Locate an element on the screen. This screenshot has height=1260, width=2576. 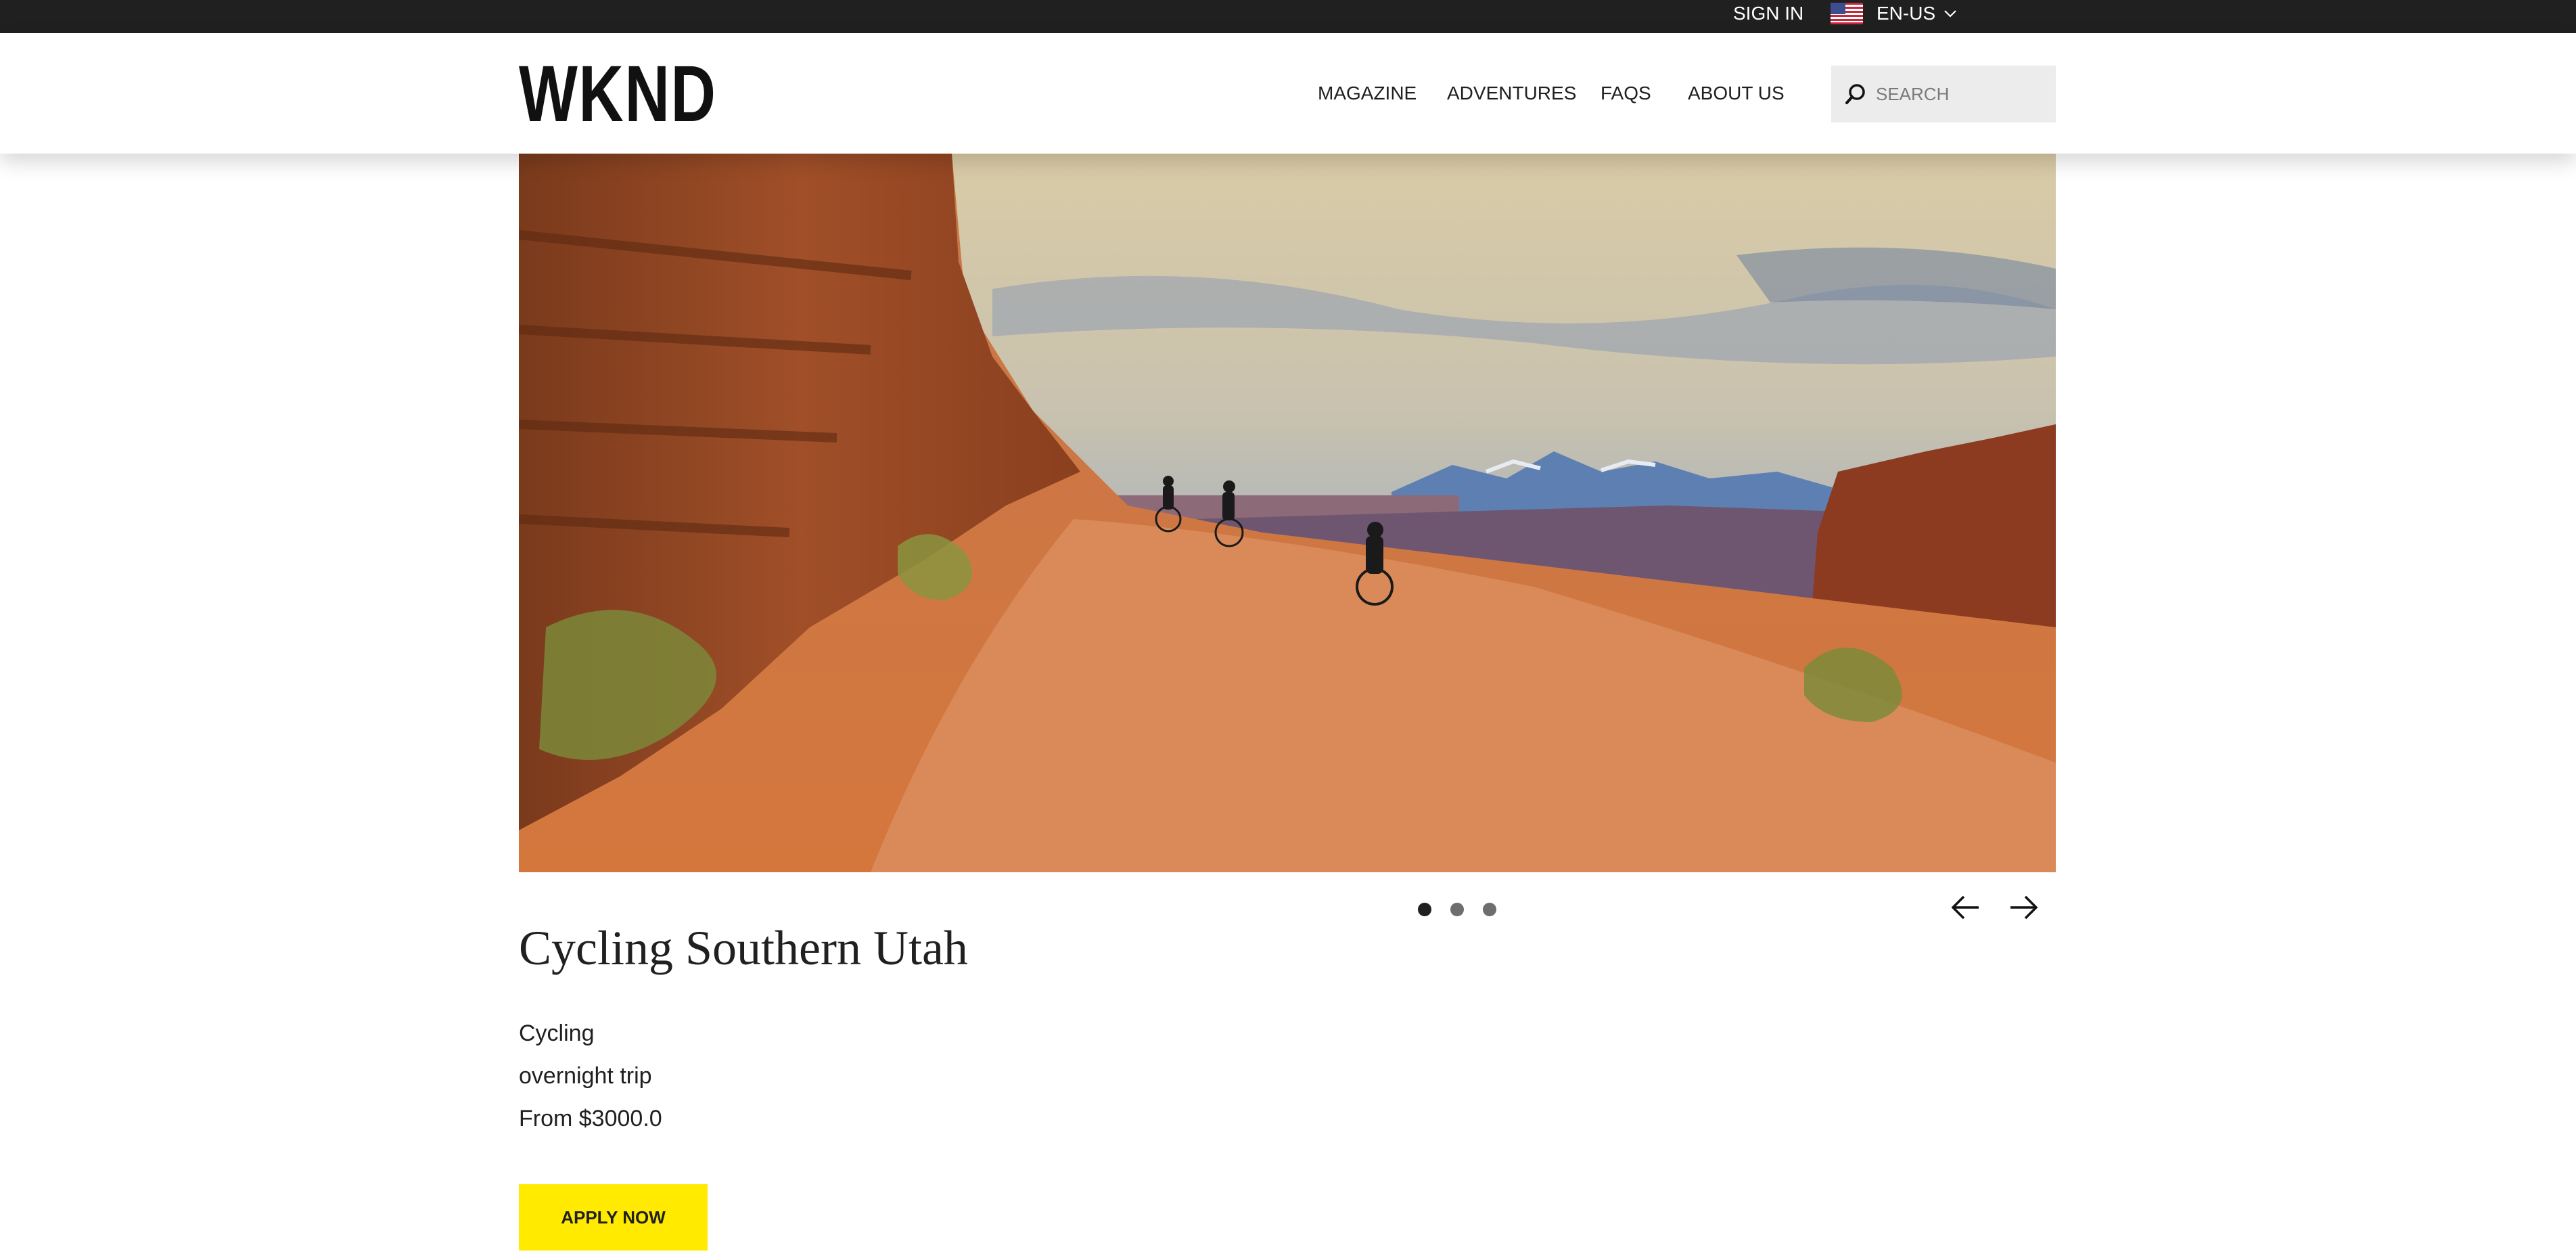
chevron-down-icon is located at coordinates (1950, 14).